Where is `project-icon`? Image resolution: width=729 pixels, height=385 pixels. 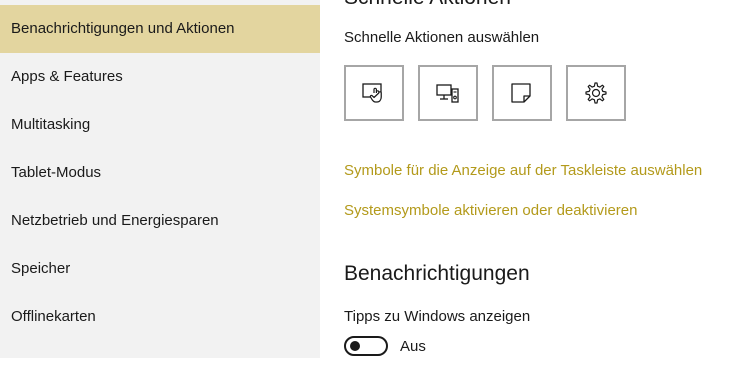
project-icon is located at coordinates (447, 93).